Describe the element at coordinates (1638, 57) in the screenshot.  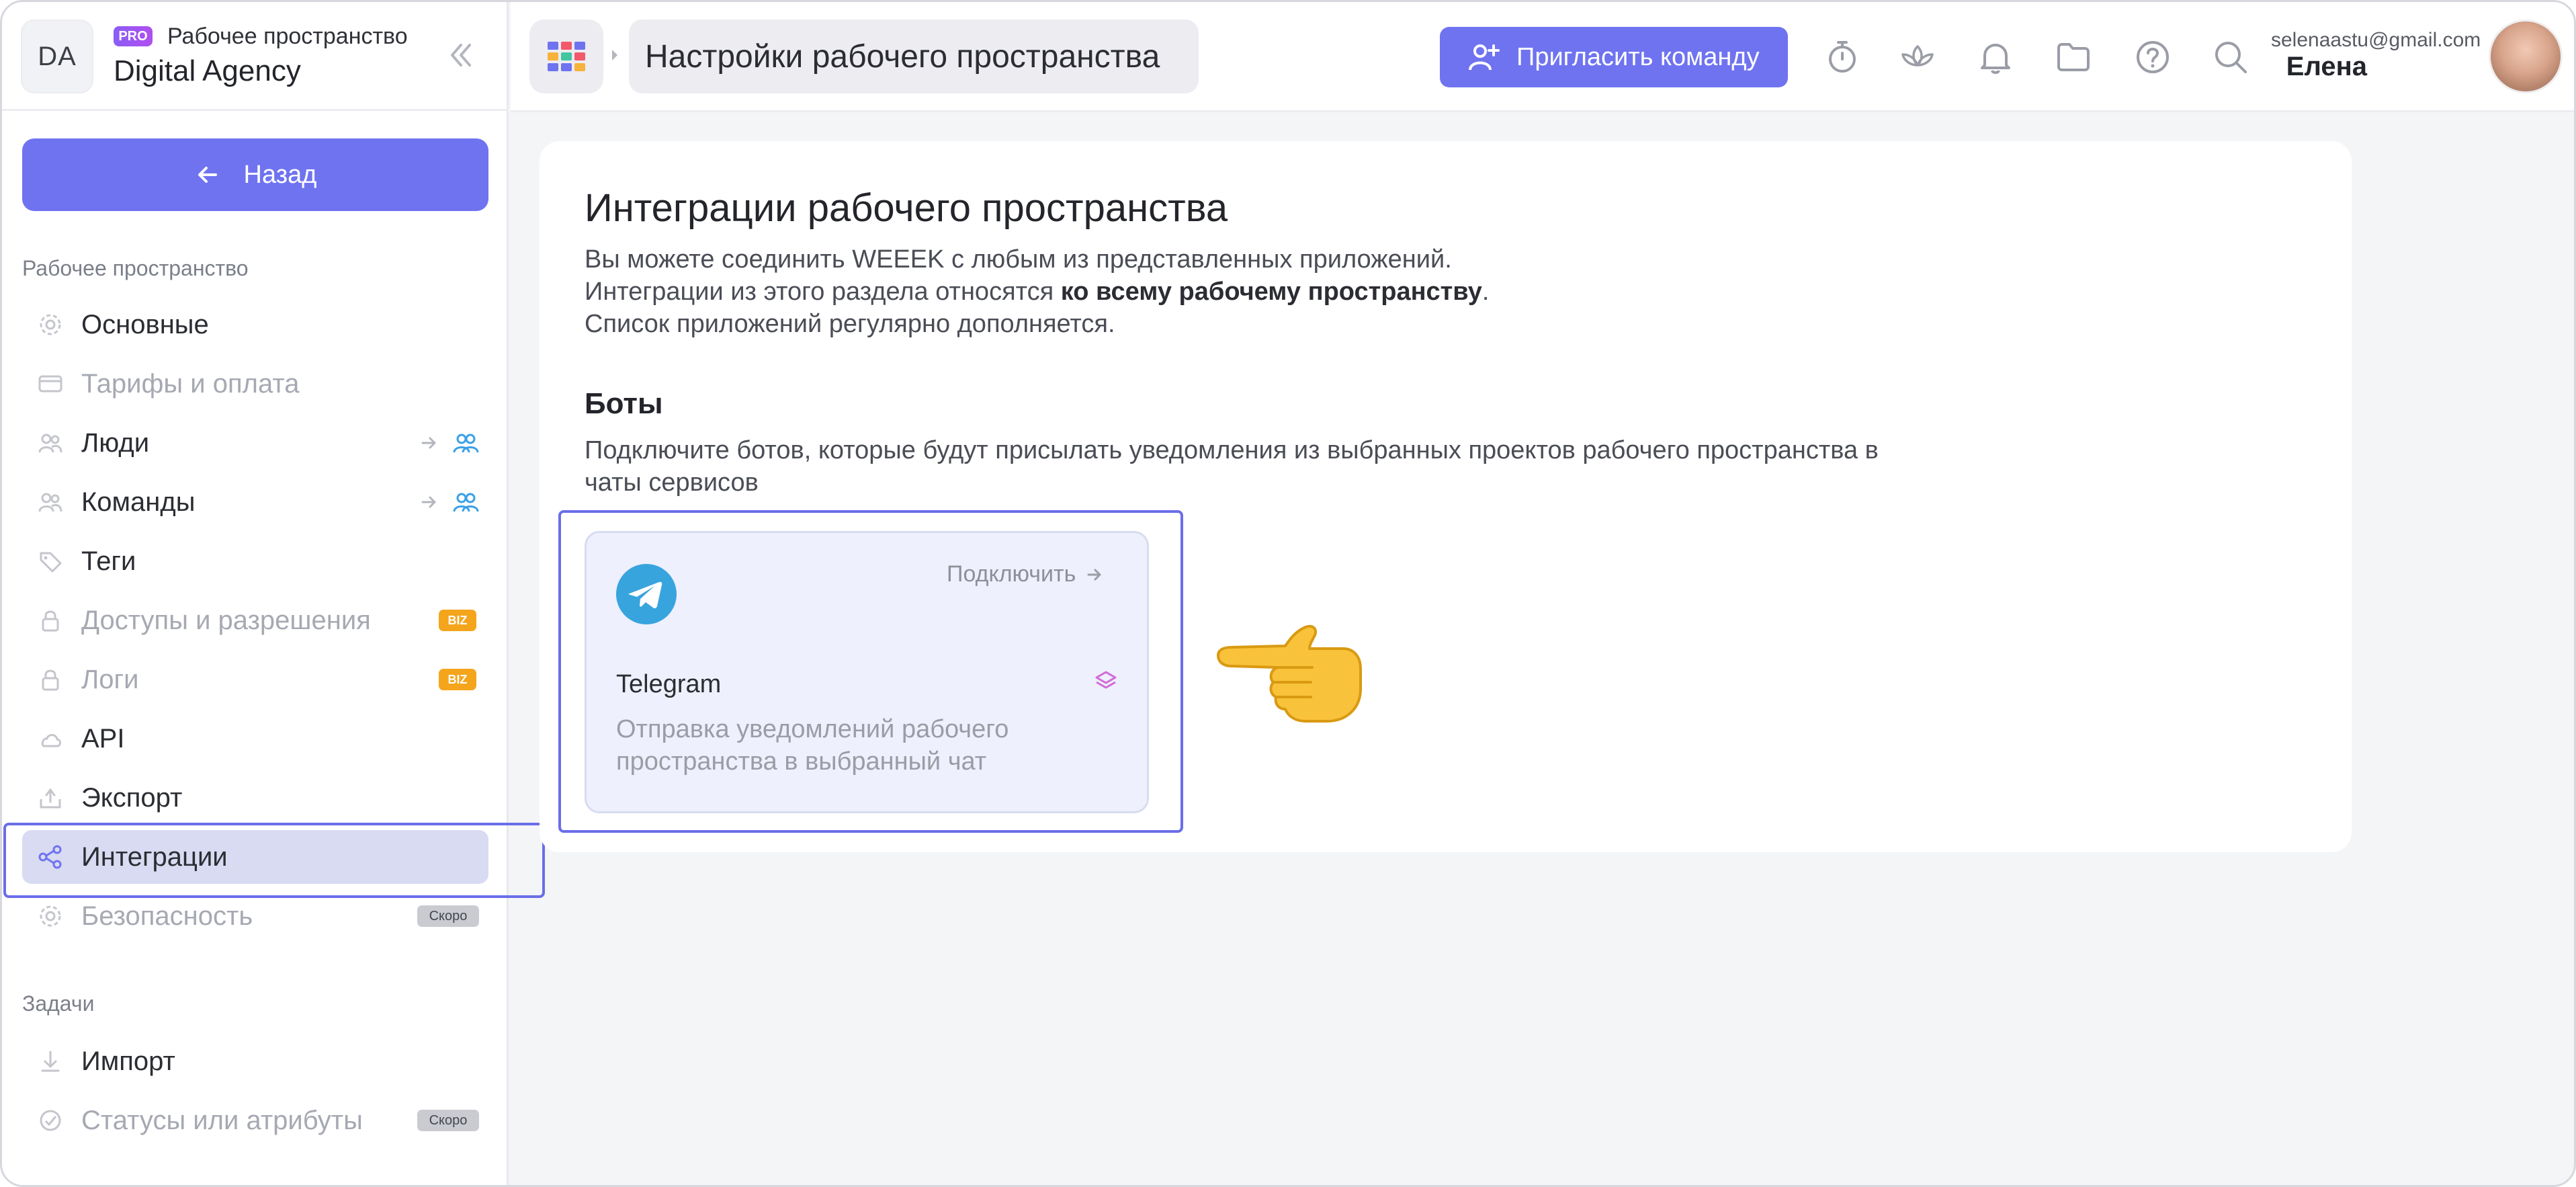
I see `invite-label: Пригласить команду` at that location.